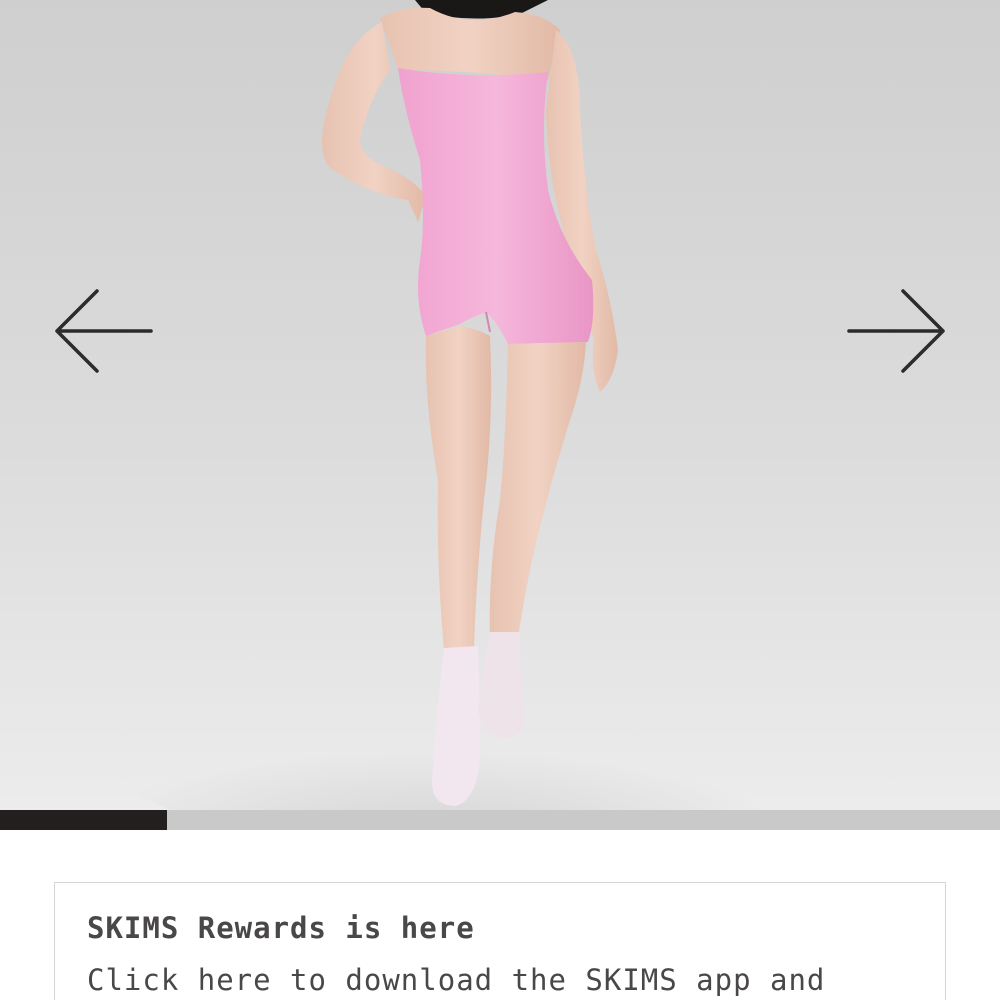 The height and width of the screenshot is (1000, 1000). Describe the element at coordinates (83, 820) in the screenshot. I see `carousel-progress-fill` at that location.